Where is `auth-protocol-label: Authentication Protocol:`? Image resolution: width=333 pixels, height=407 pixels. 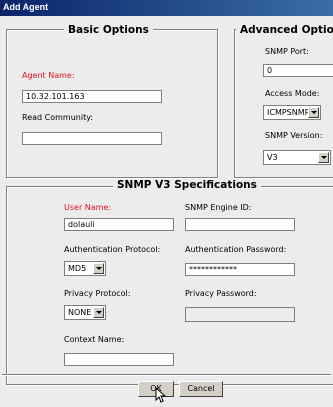
auth-protocol-label: Authentication Protocol: is located at coordinates (112, 249).